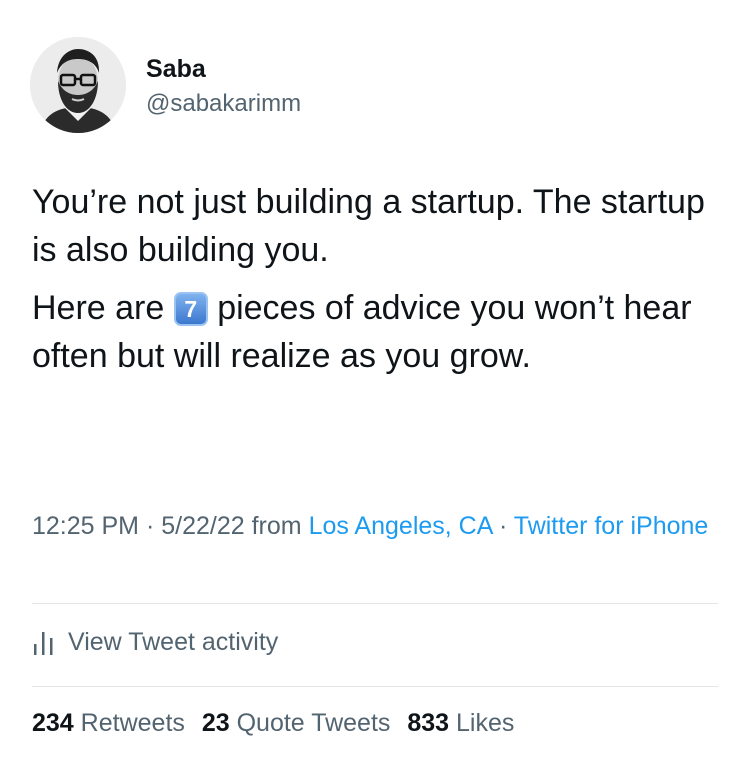 The height and width of the screenshot is (763, 750). I want to click on view-activity-button: View Tweet activity, so click(155, 642).